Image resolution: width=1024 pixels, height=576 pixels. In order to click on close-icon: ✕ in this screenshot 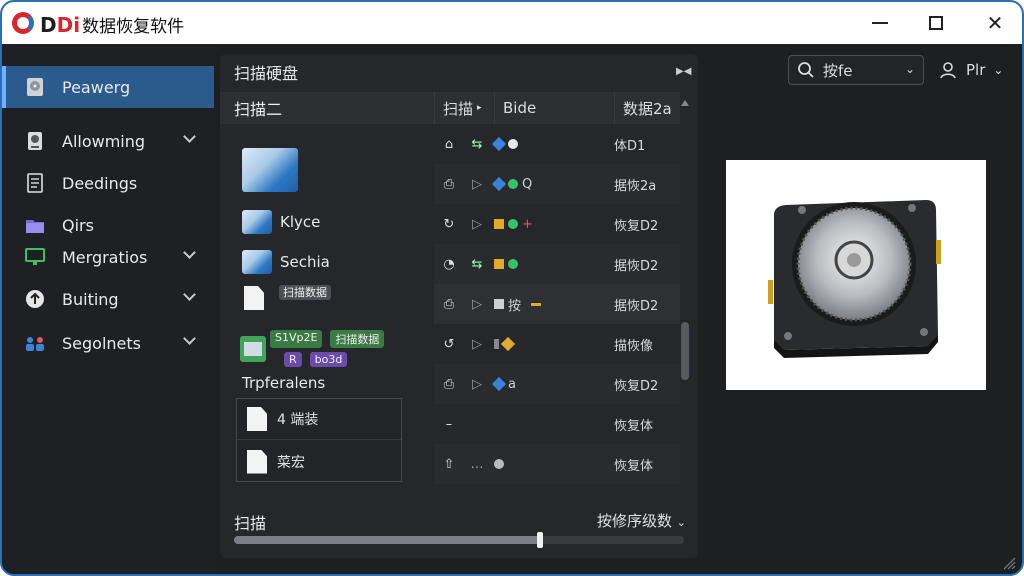, I will do `click(995, 23)`.